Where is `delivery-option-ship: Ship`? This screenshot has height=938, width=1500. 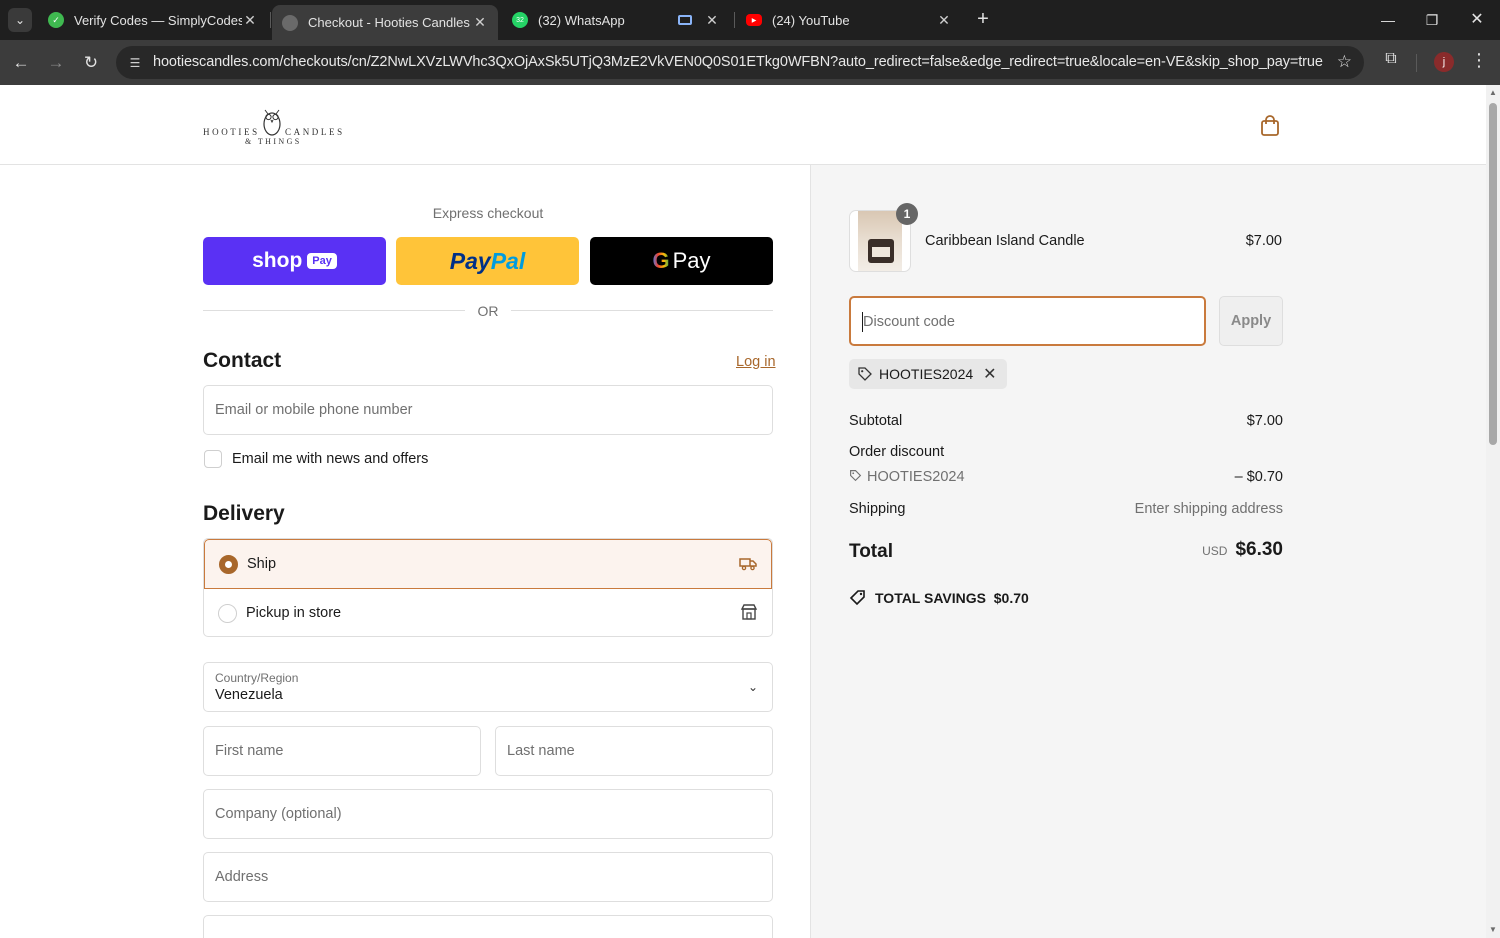
delivery-option-ship: Ship is located at coordinates (488, 564).